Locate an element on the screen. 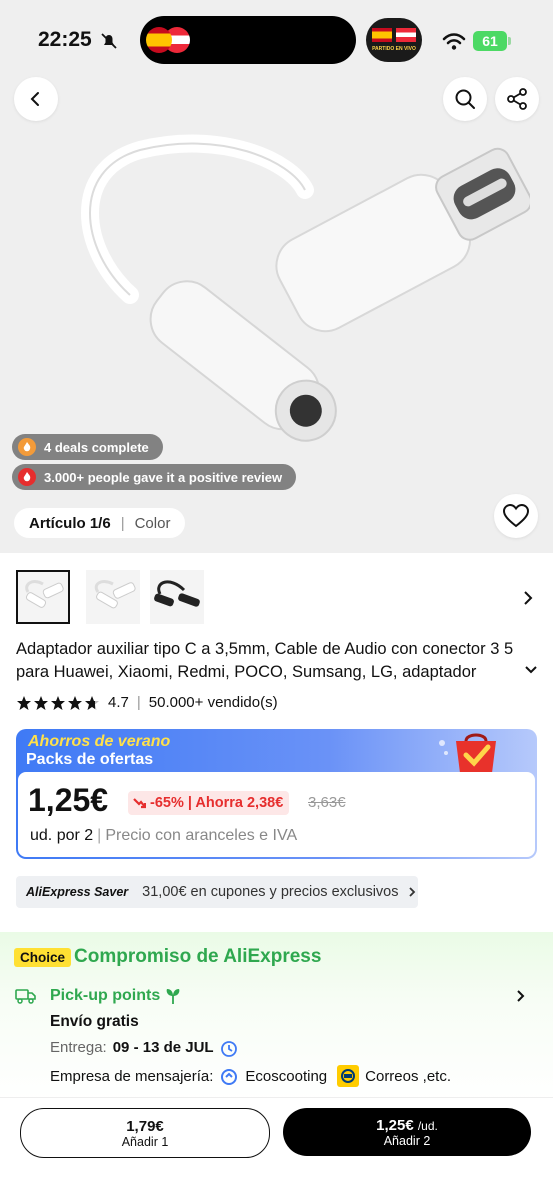 The image size is (553, 1201). chevron-left-icon is located at coordinates (34, 99).